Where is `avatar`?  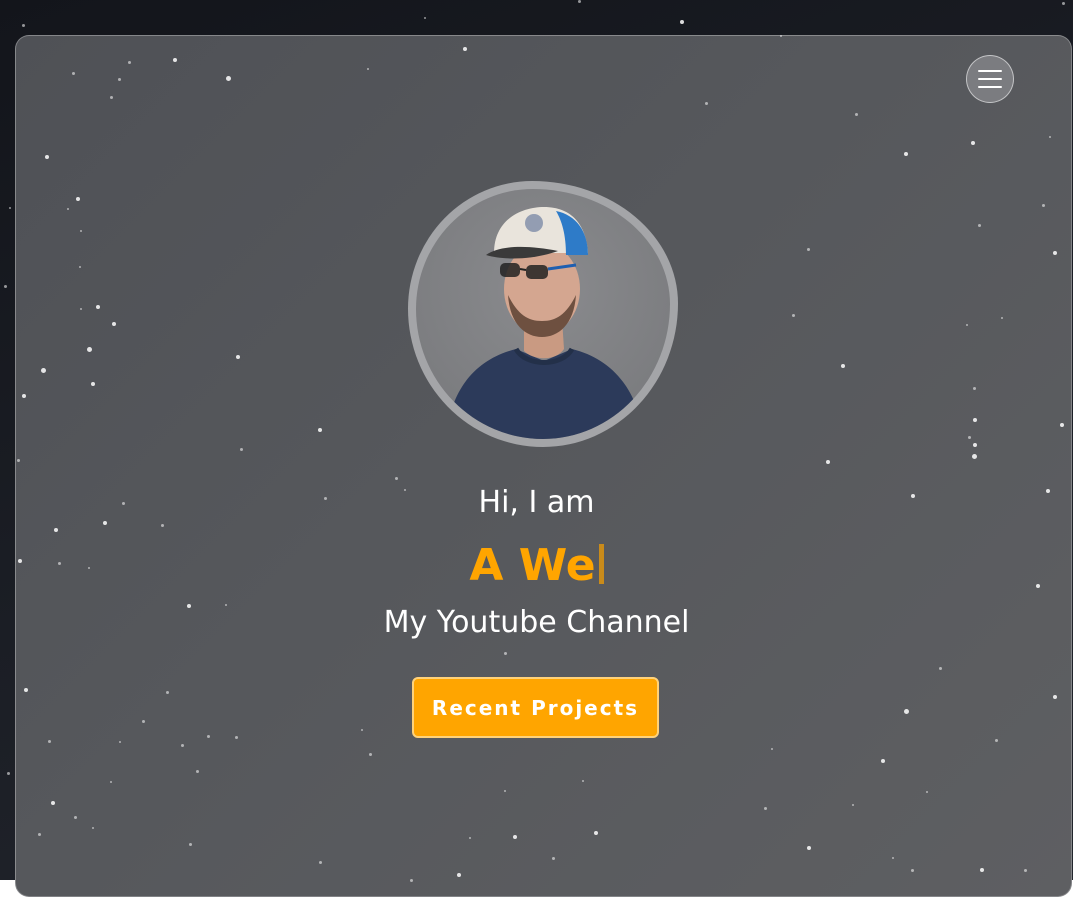 avatar is located at coordinates (543, 314).